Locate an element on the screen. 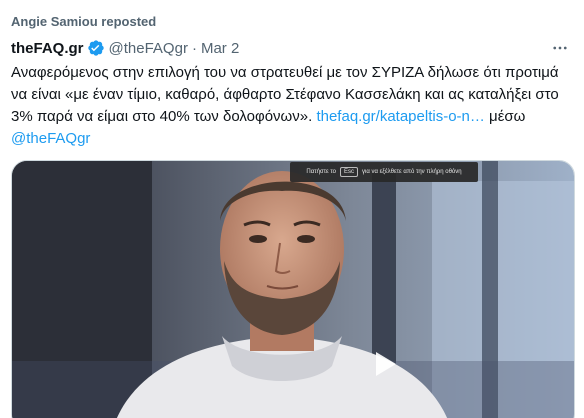 The width and height of the screenshot is (584, 418). esc-hint-suffix: για να εξέλθετε από την πλήρη οθόνη is located at coordinates (411, 172).